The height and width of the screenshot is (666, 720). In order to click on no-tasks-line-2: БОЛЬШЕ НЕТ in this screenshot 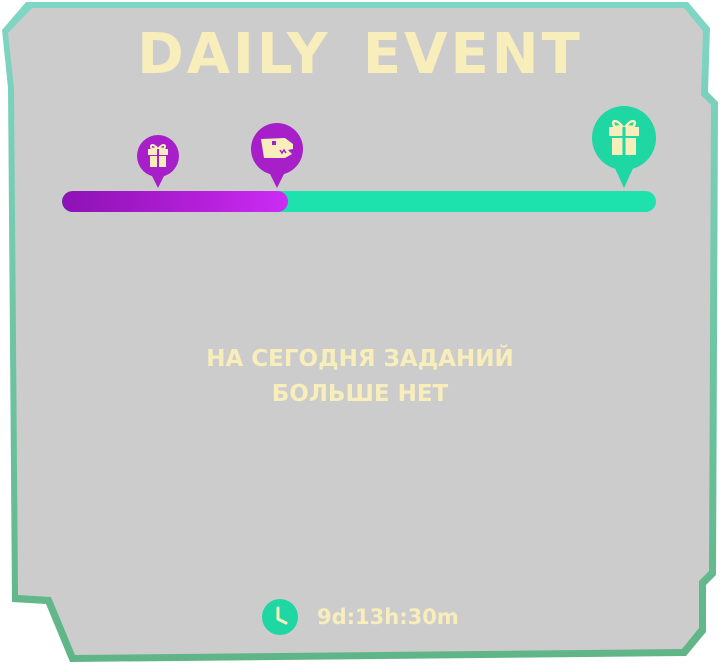, I will do `click(360, 394)`.